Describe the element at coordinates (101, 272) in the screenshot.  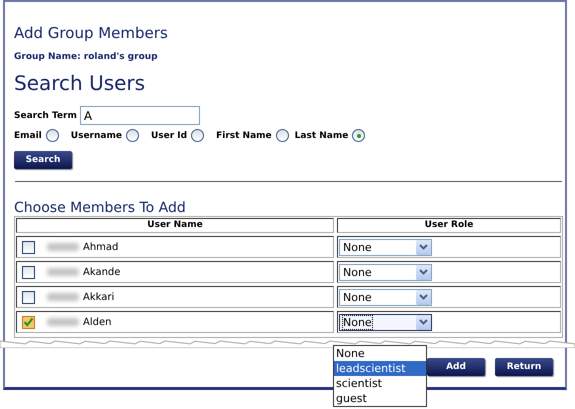
I see `user-name: Akande` at that location.